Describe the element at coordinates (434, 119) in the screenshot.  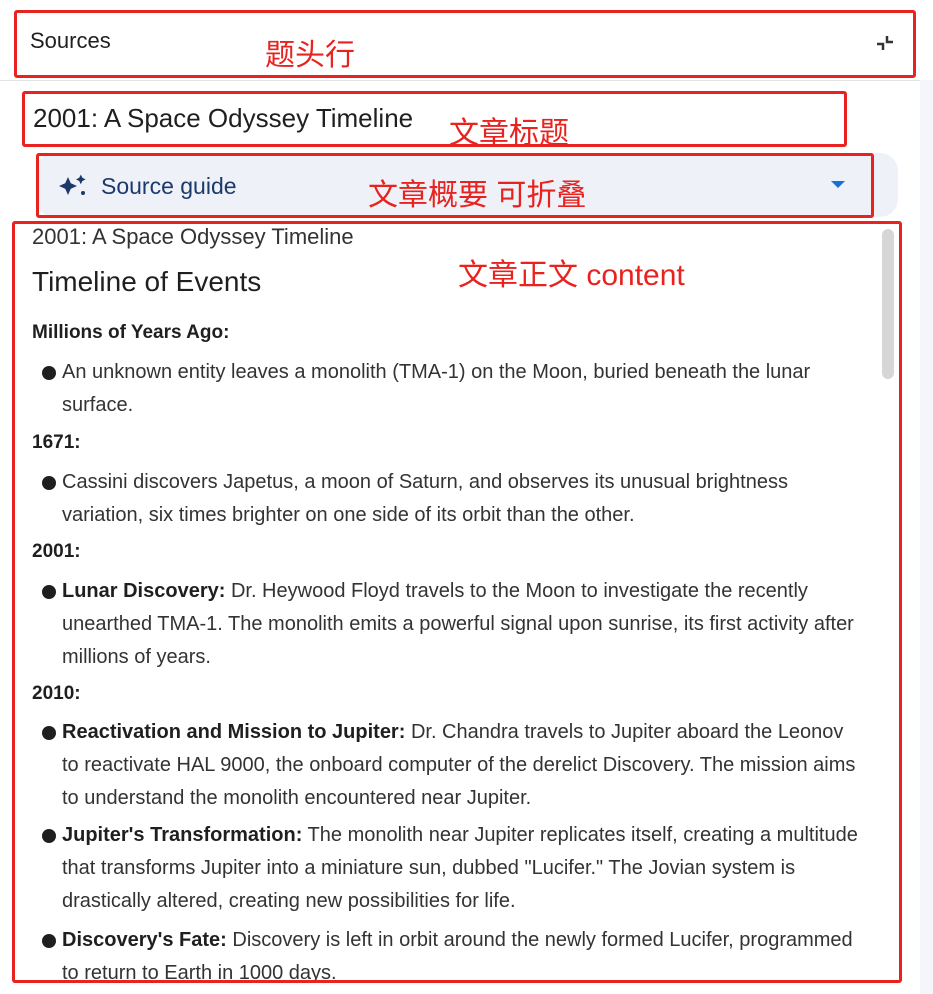
I see `title-highlight-box` at that location.